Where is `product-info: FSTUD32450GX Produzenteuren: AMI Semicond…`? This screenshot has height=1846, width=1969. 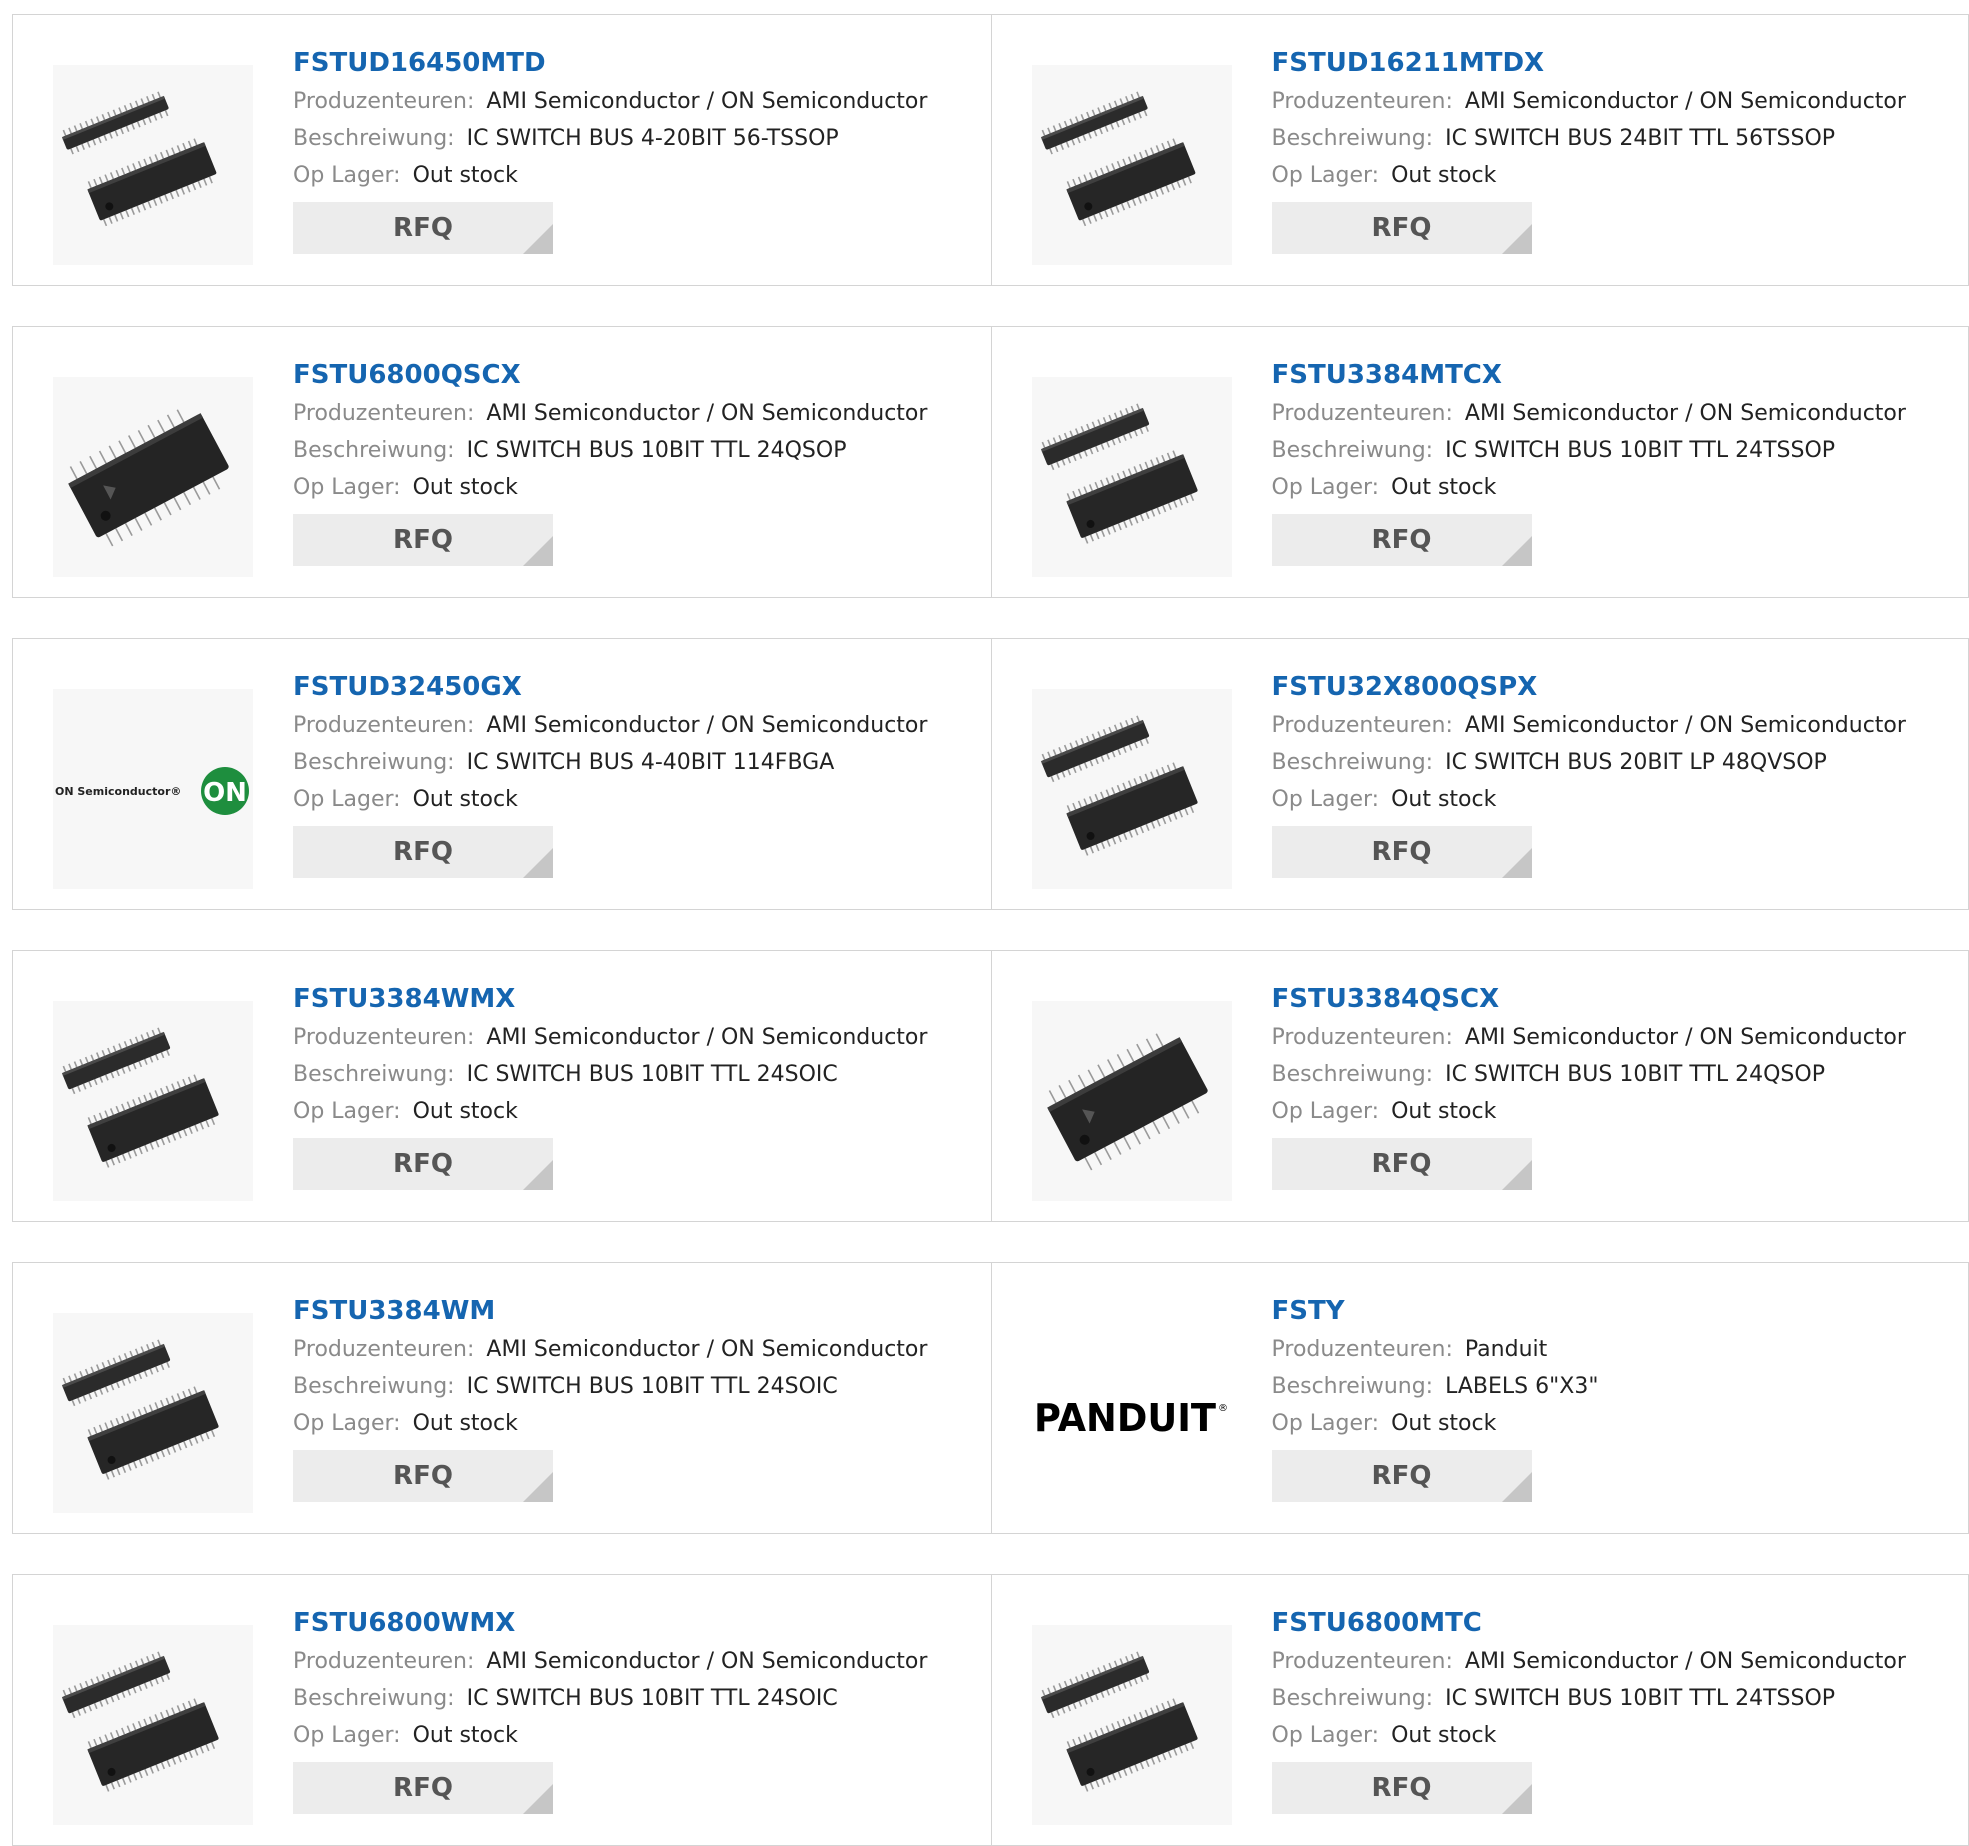
product-info: FSTUD32450GX Produzenteuren: AMI Semicond… is located at coordinates (637, 773).